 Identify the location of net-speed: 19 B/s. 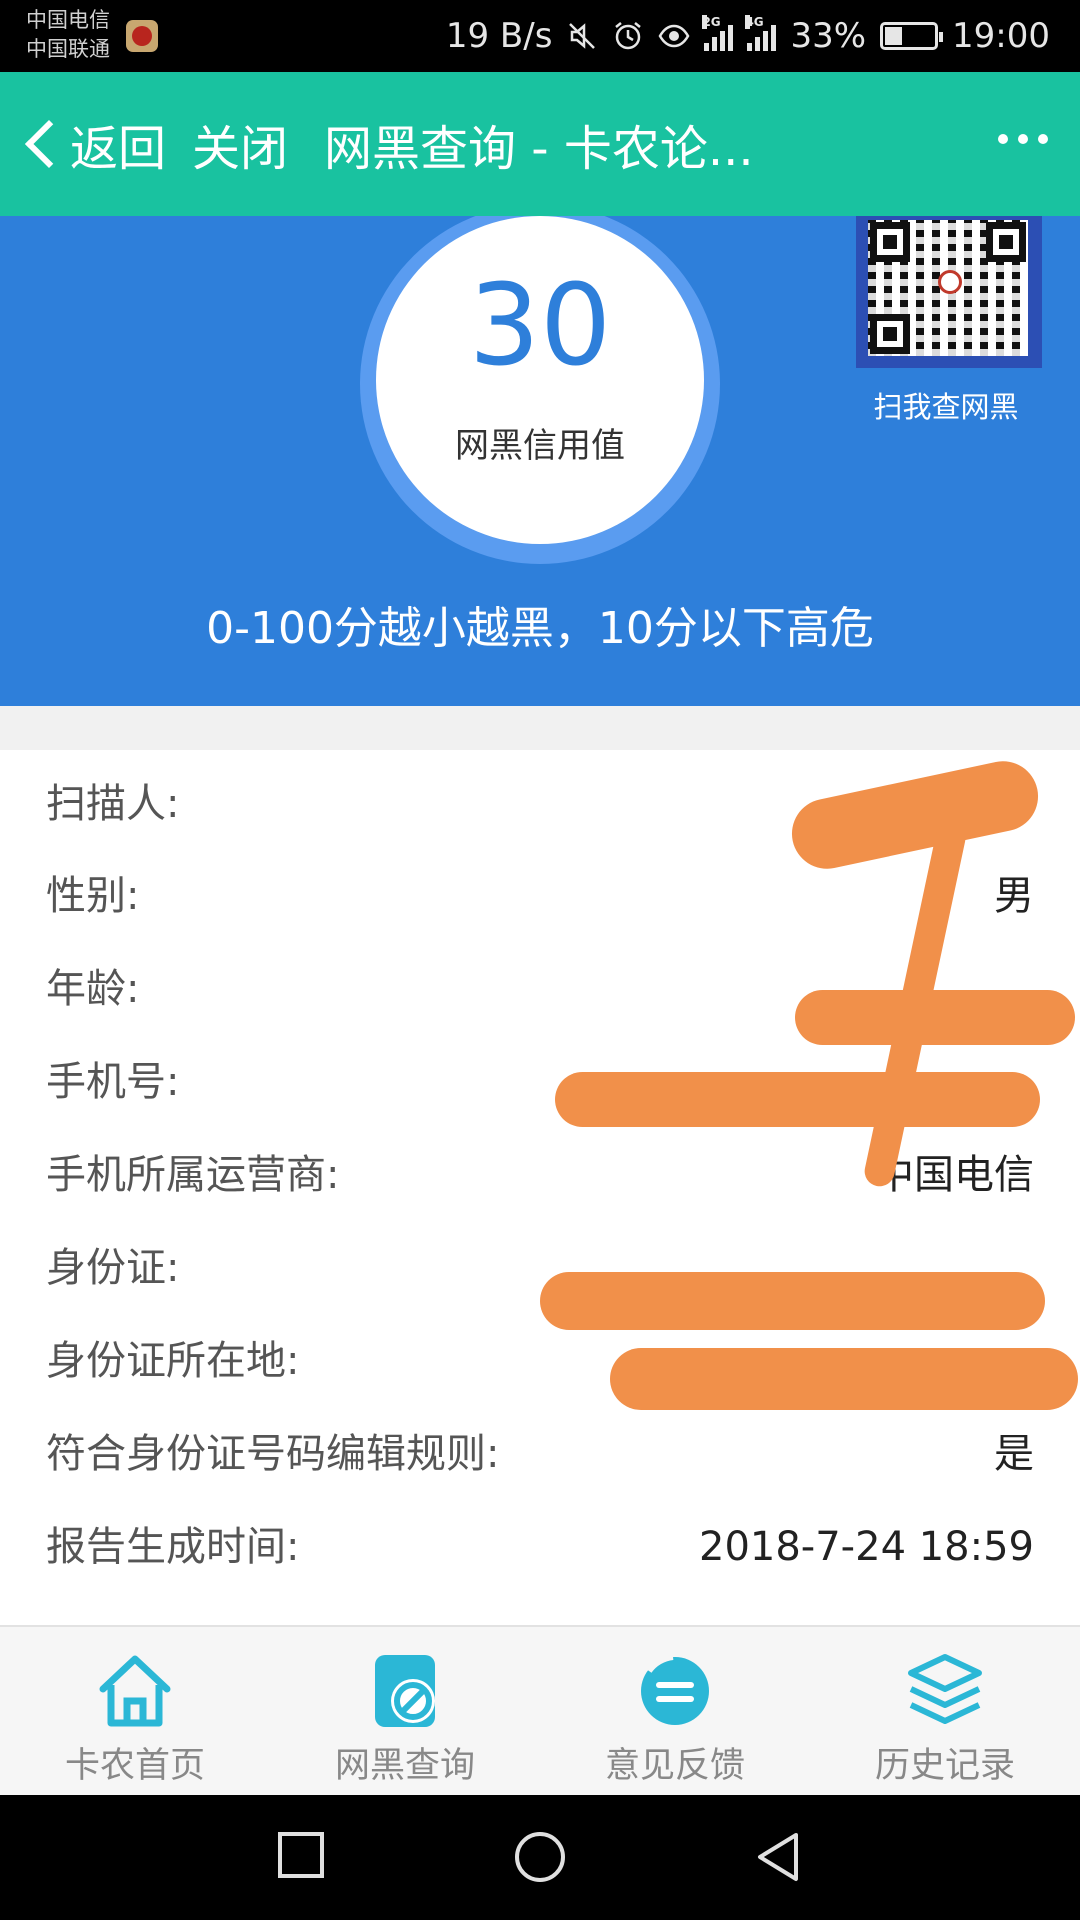
(499, 36).